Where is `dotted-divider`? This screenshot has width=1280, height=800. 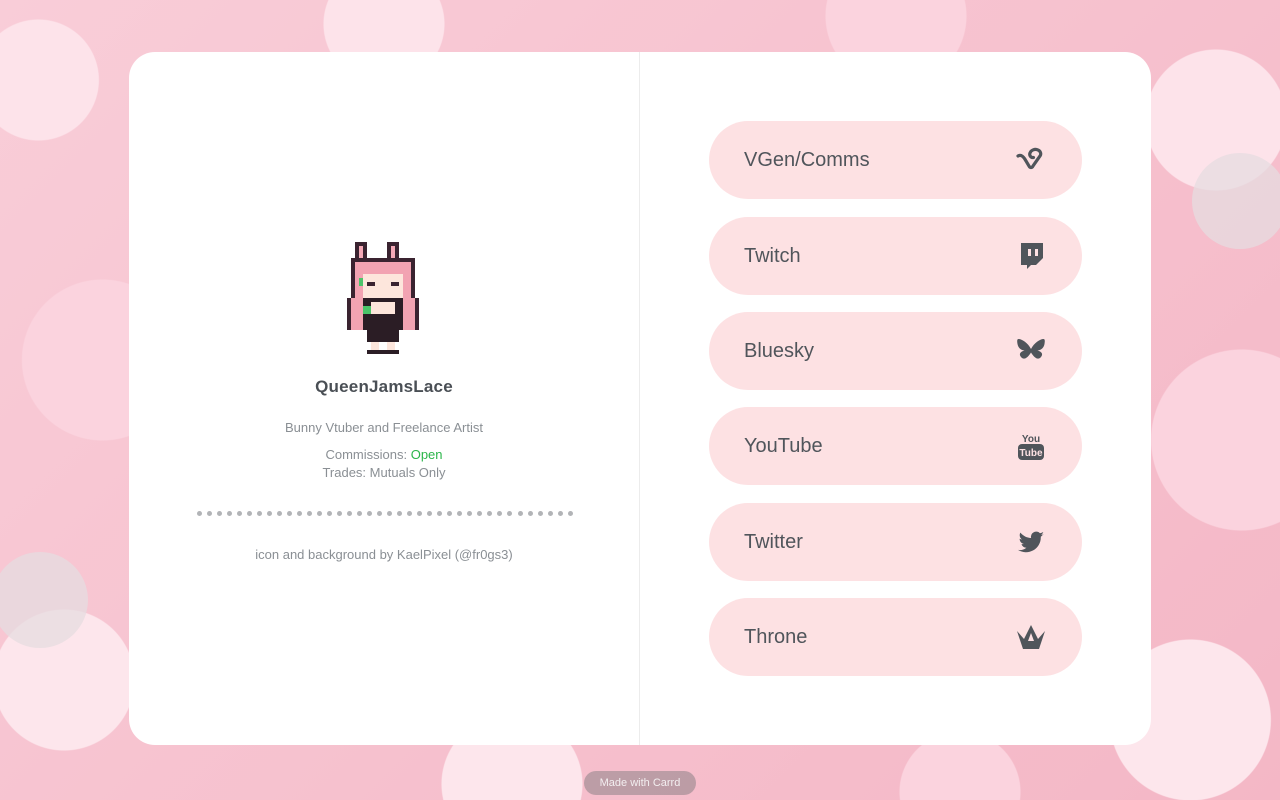 dotted-divider is located at coordinates (385, 514).